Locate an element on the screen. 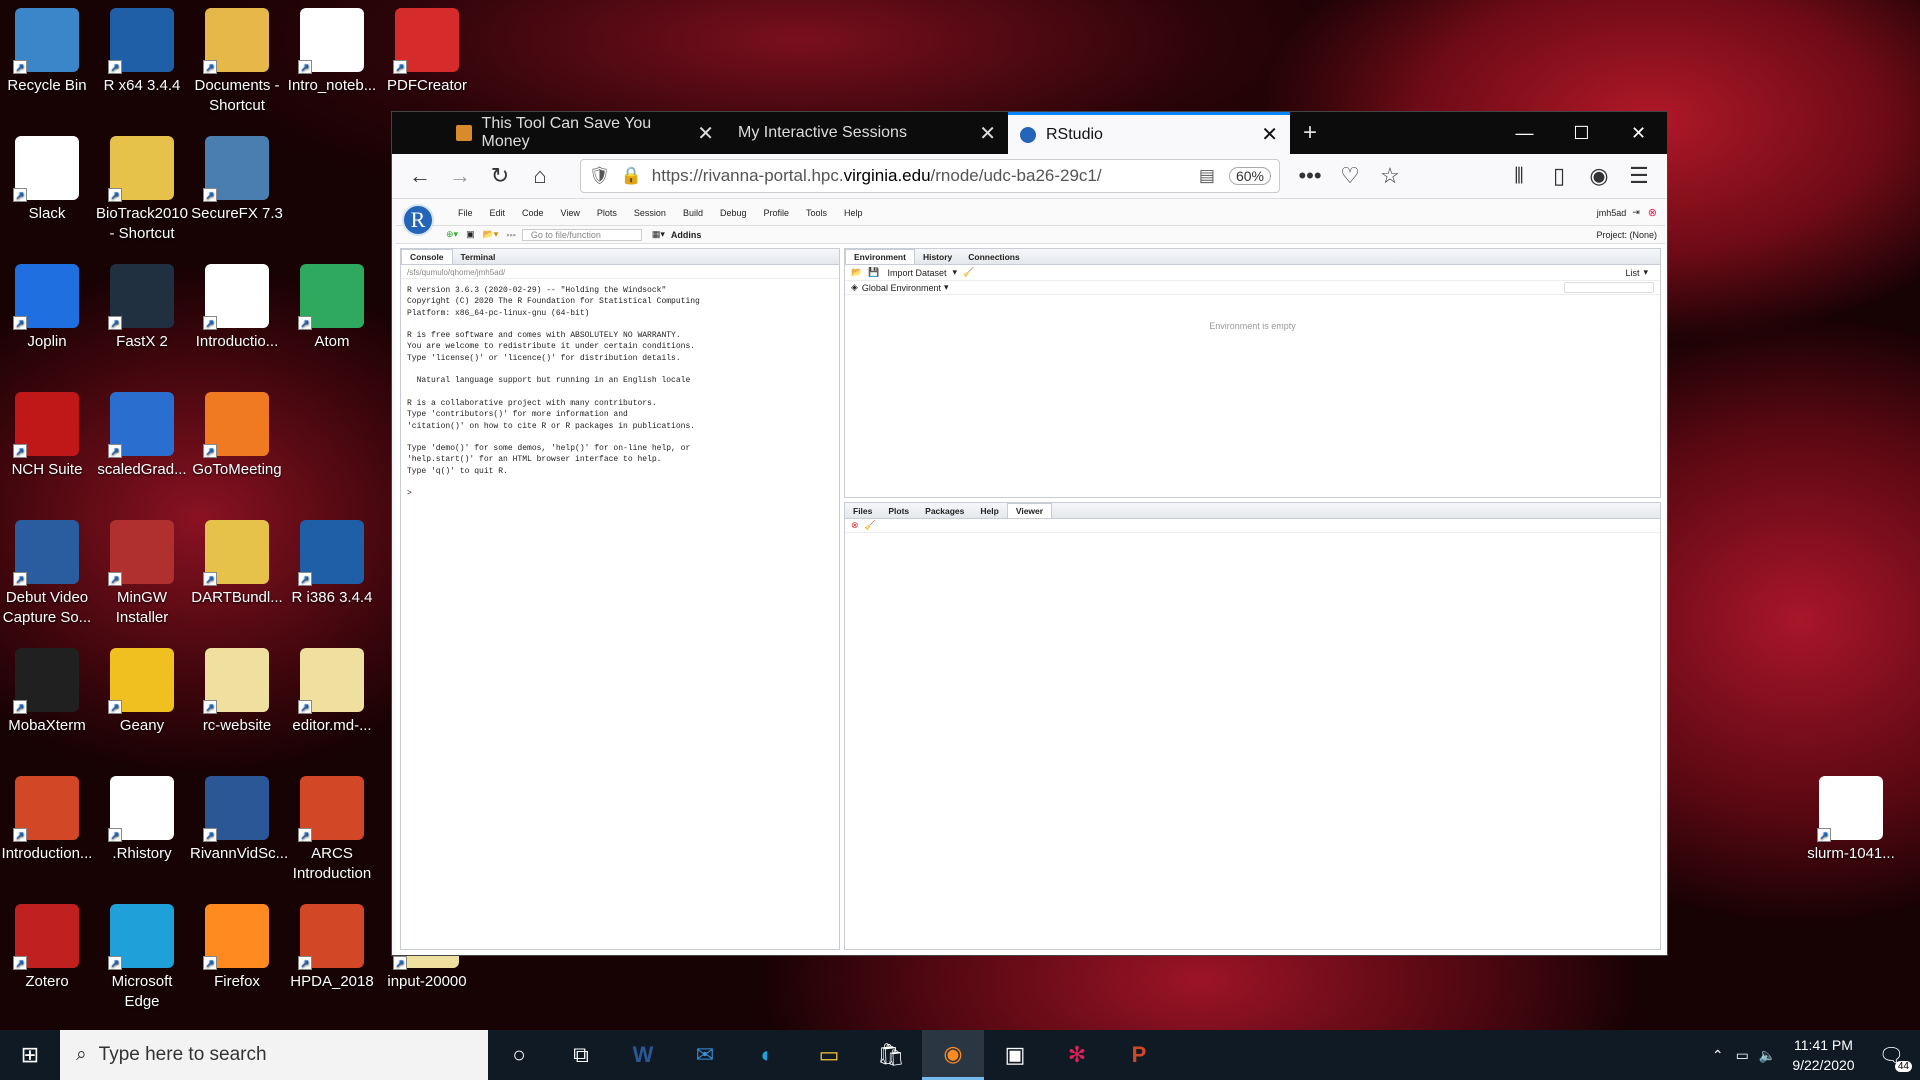  save-workspace-icon: 💾 is located at coordinates (873, 272).